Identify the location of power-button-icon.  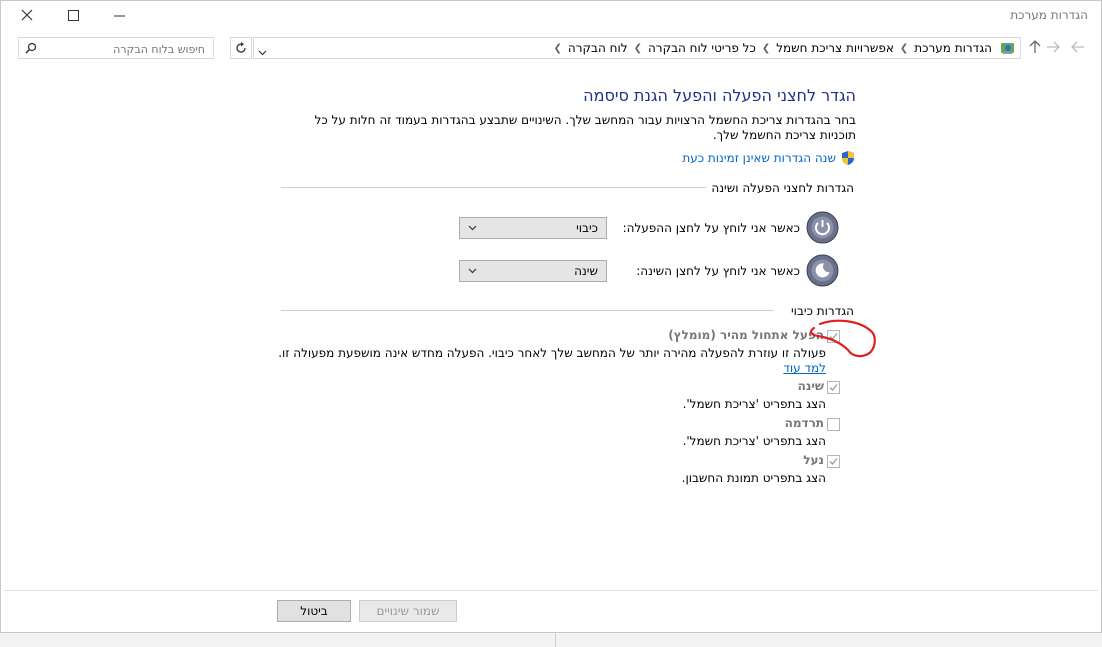
(822, 229).